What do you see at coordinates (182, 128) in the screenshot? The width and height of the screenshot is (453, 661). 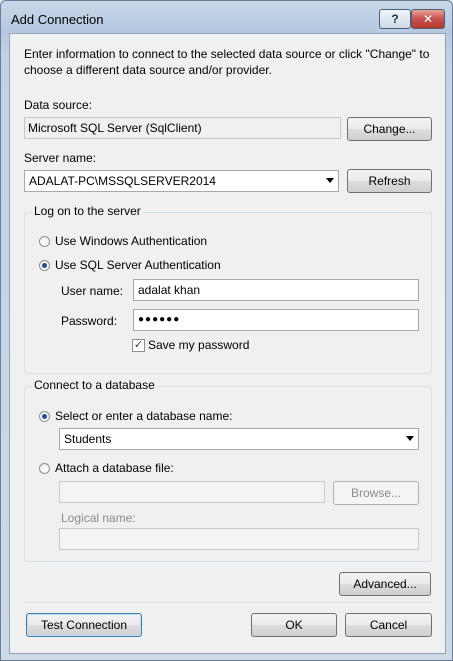 I see `data-source-field: Microsoft SQL Server (SqlClient)` at bounding box center [182, 128].